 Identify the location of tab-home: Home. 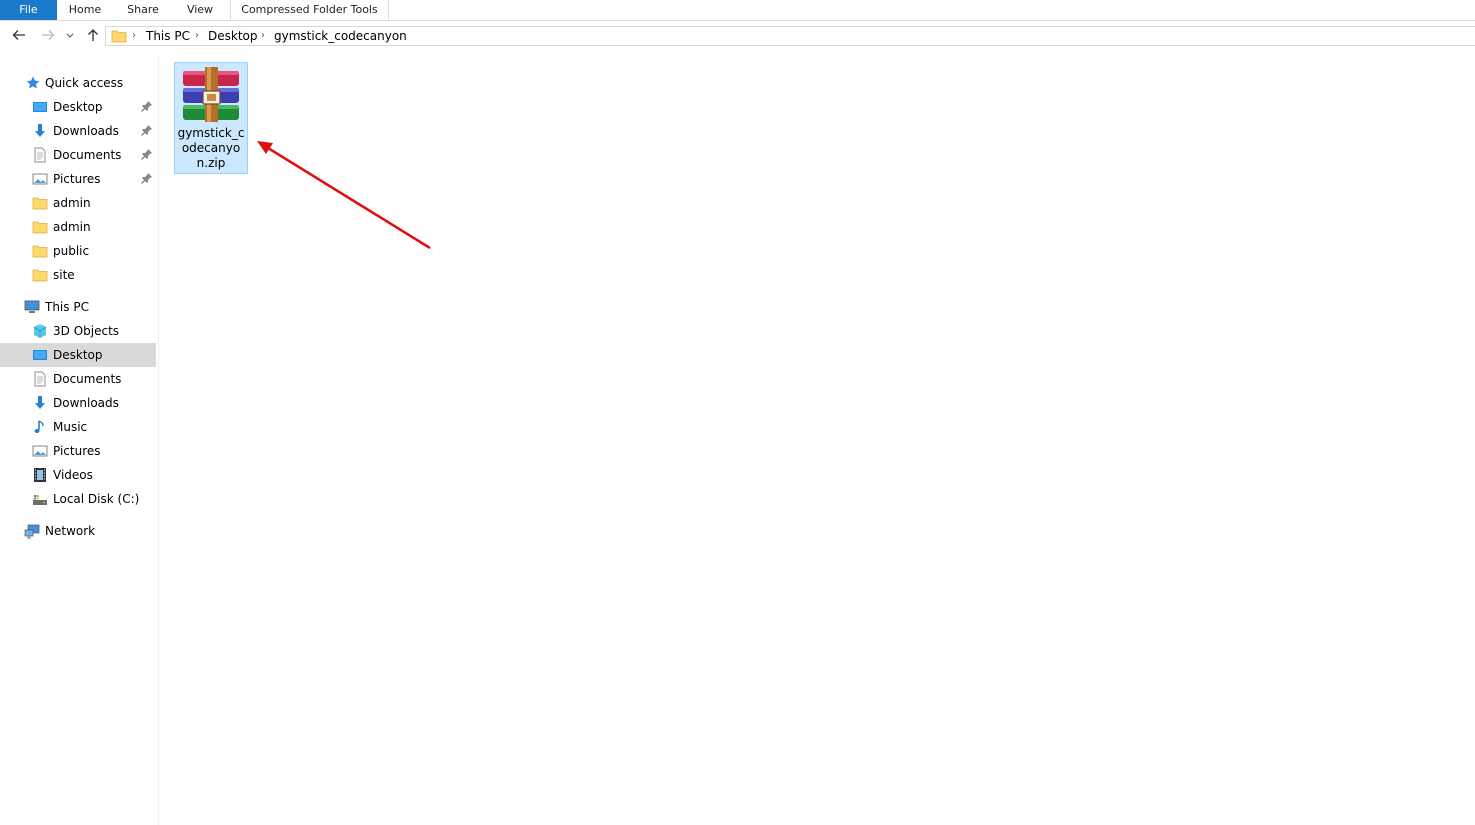
(85, 10).